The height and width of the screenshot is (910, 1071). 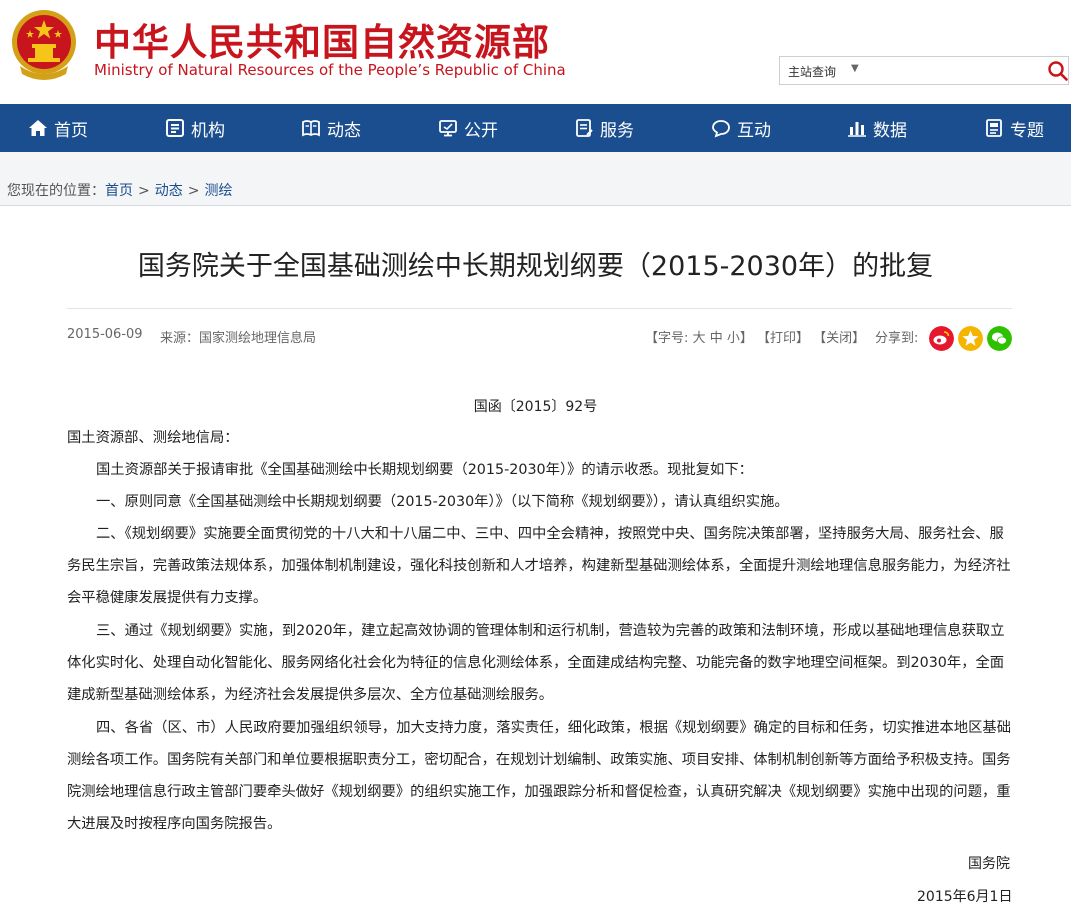 I want to click on font-size-label: 【字号:, so click(x=667, y=338).